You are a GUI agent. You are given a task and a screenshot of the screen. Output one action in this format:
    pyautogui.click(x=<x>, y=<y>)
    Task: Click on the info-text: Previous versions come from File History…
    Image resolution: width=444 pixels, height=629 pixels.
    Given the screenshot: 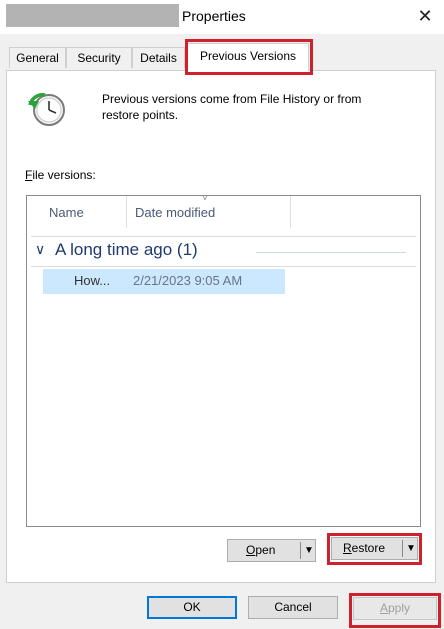 What is the action you would take?
    pyautogui.click(x=232, y=107)
    